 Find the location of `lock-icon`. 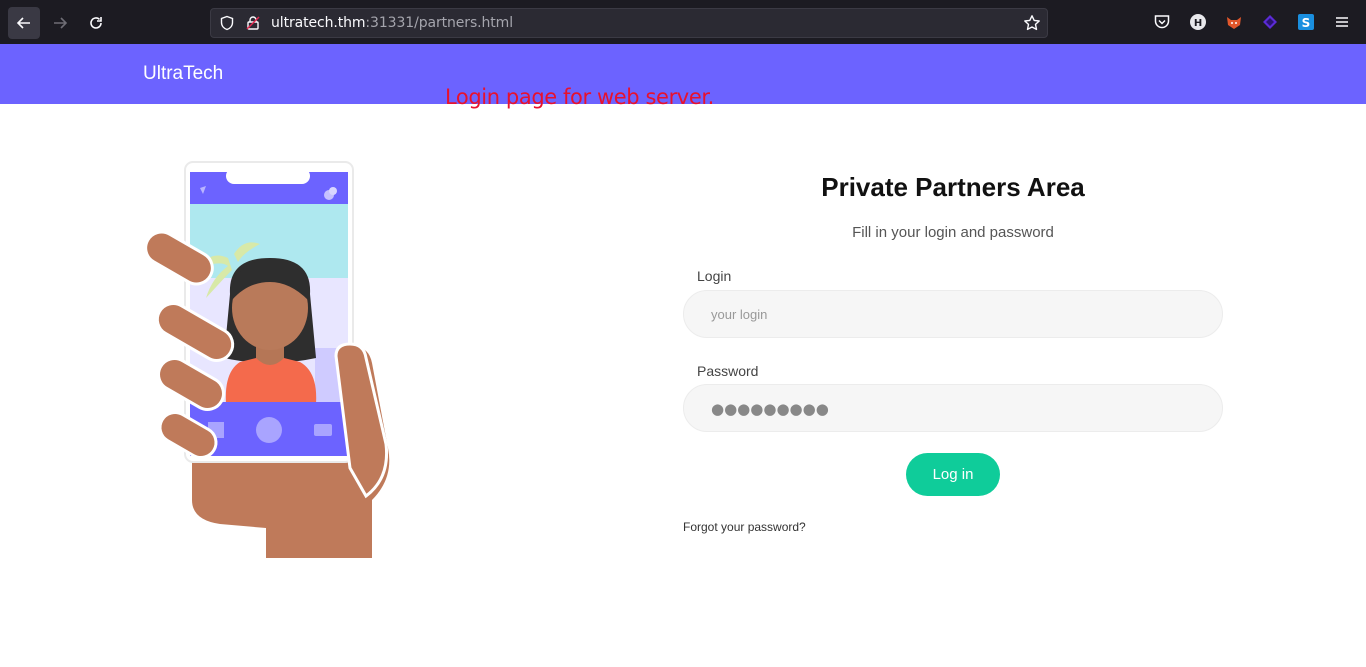

lock-icon is located at coordinates (253, 25).